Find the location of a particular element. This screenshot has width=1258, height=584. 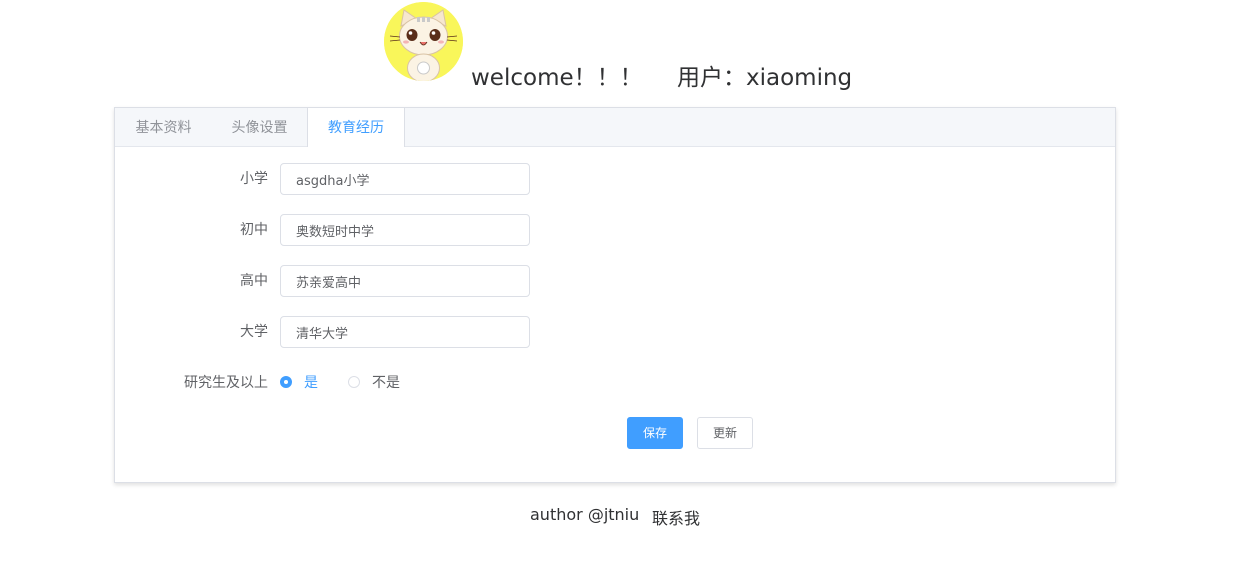

postgrad-label: 研究生及以上 is located at coordinates (226, 383).